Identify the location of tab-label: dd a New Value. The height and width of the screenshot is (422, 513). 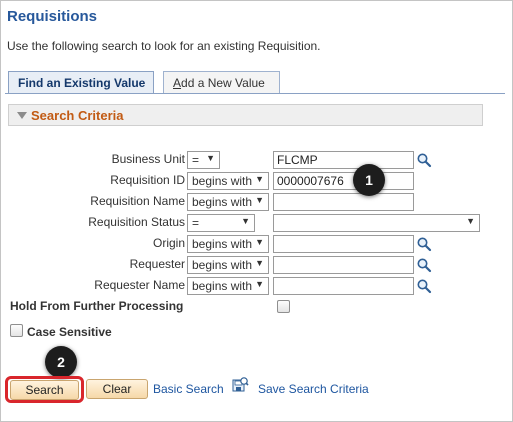
(223, 83).